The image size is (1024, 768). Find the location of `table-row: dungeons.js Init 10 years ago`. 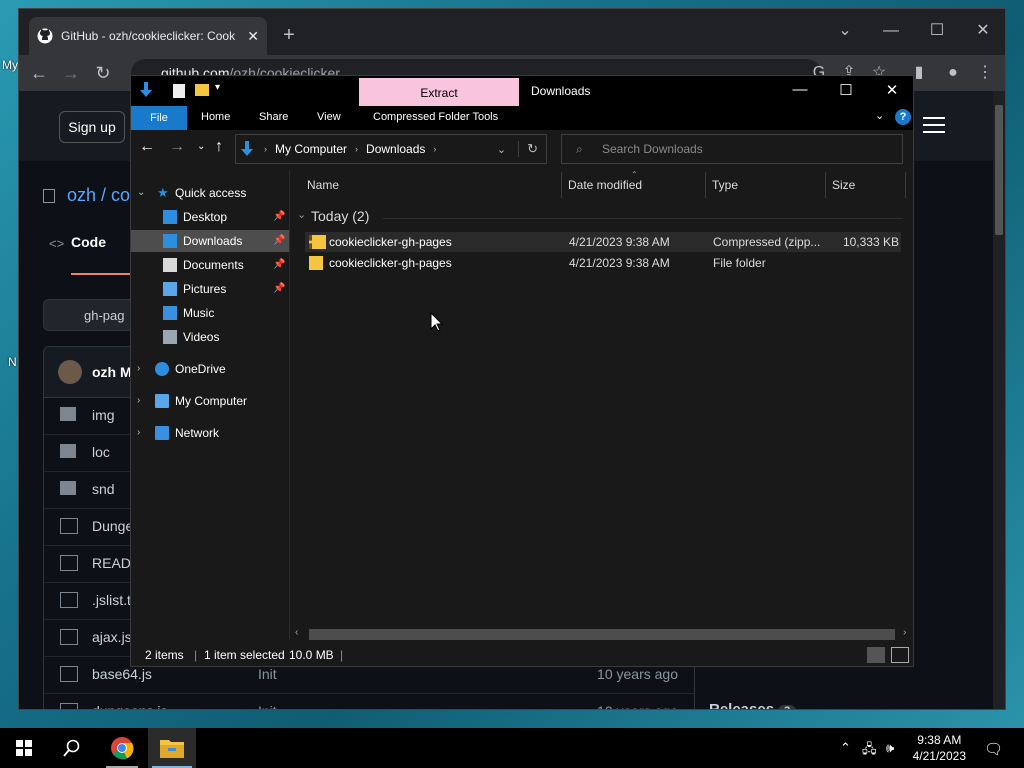

table-row: dungeons.js Init 10 years ago is located at coordinates (369, 701).